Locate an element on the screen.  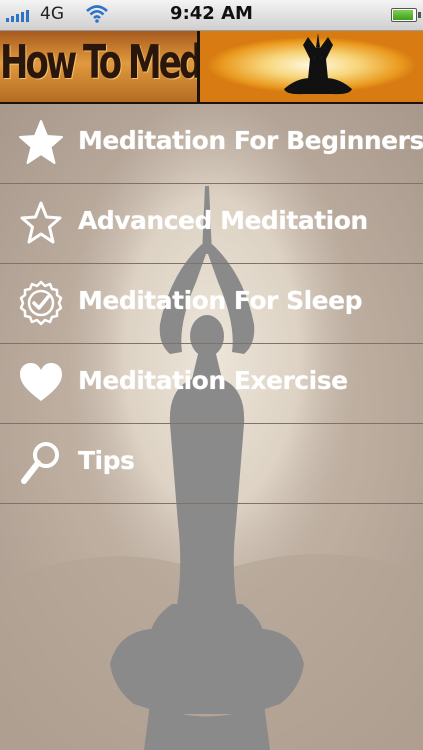
status-time: 9:42 AM is located at coordinates (211, 13).